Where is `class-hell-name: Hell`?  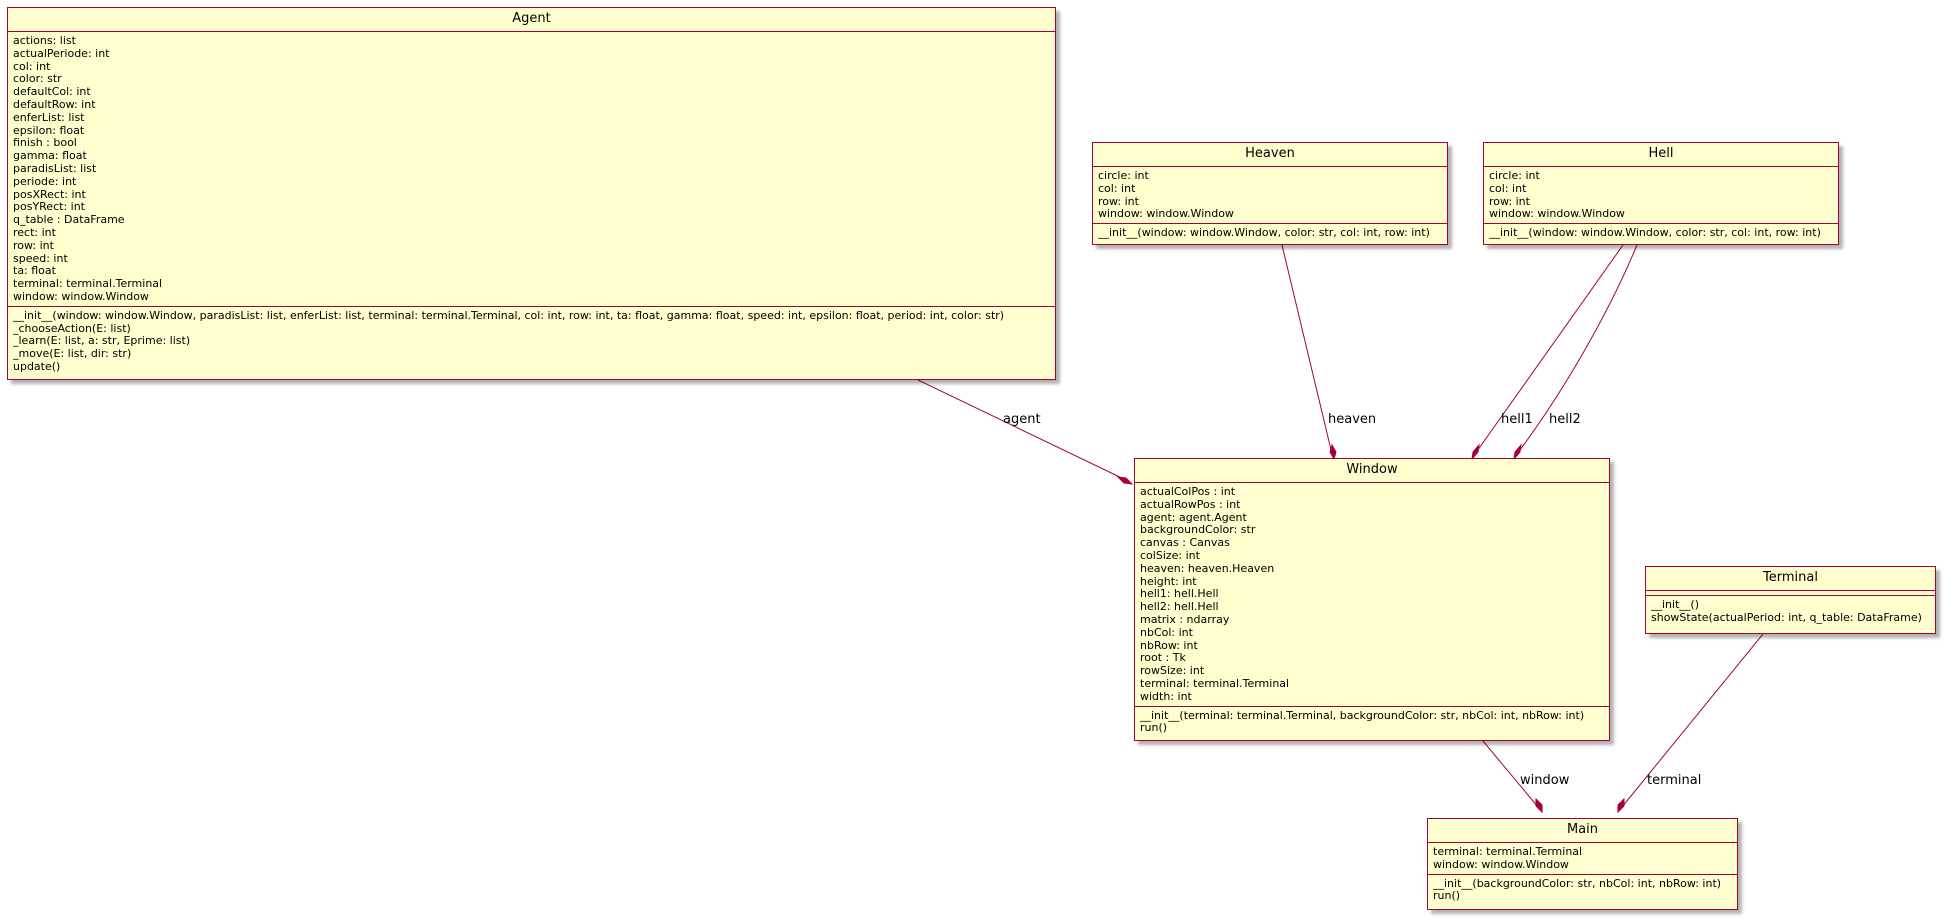 class-hell-name: Hell is located at coordinates (1661, 155).